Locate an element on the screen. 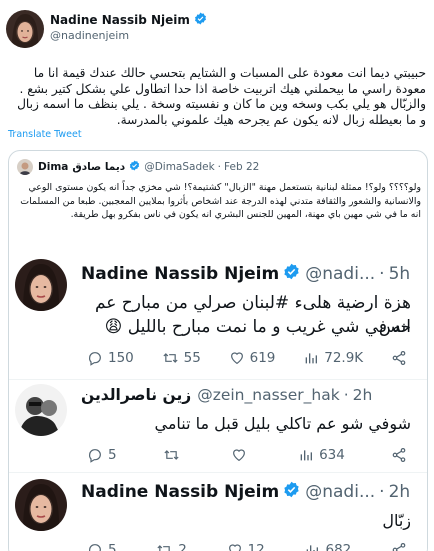 The image size is (434, 551). quoted-tweet-header: Dima ديما صادق @DimaSadek · Feb 22 is located at coordinates (138, 167).